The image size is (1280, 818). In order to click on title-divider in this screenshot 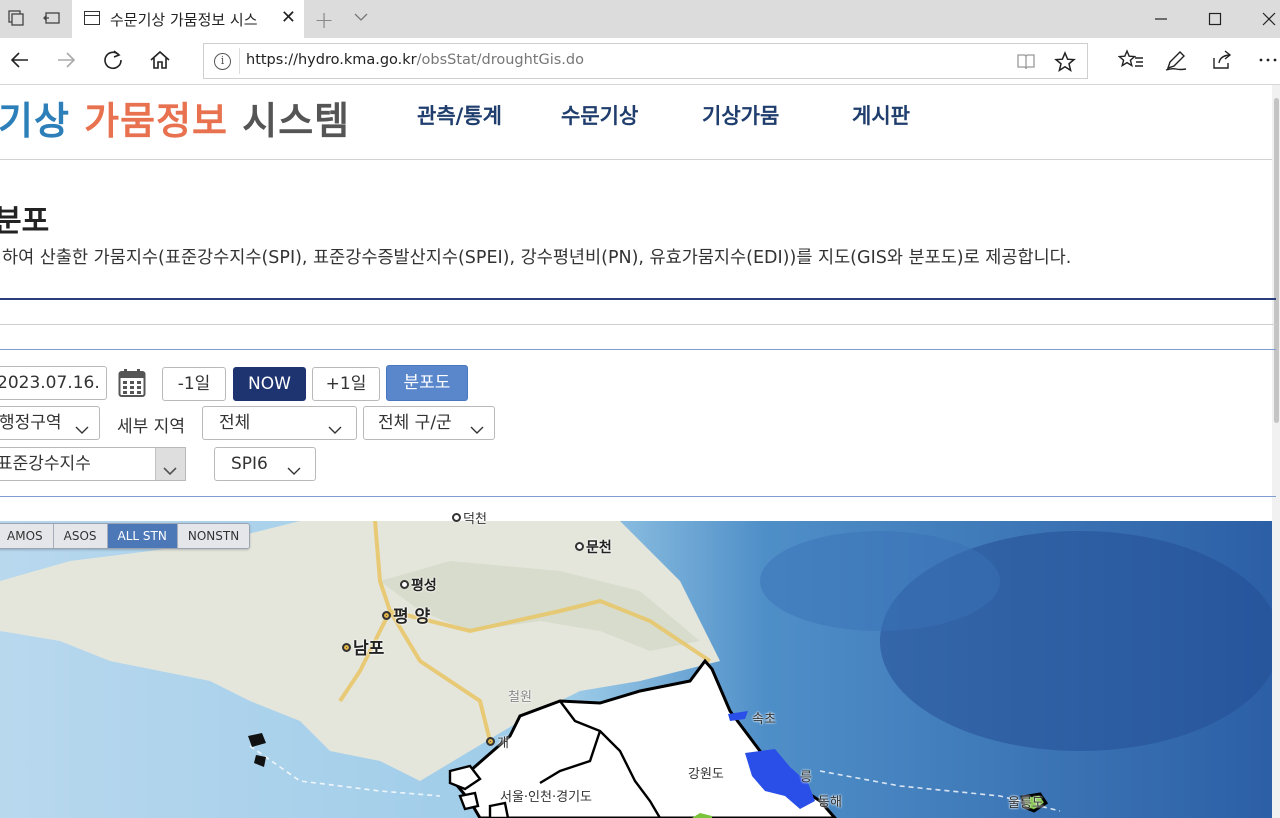, I will do `click(638, 299)`.